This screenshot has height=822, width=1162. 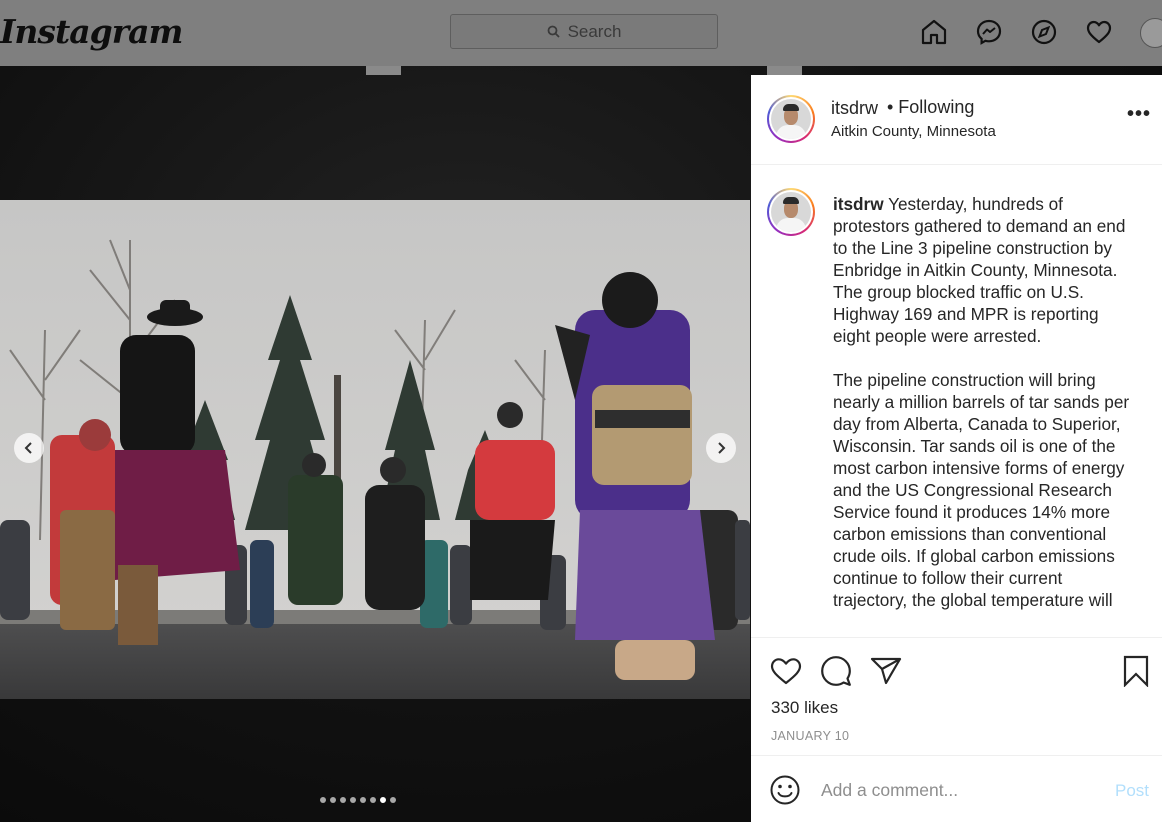 I want to click on carousel-indicators, so click(x=360, y=800).